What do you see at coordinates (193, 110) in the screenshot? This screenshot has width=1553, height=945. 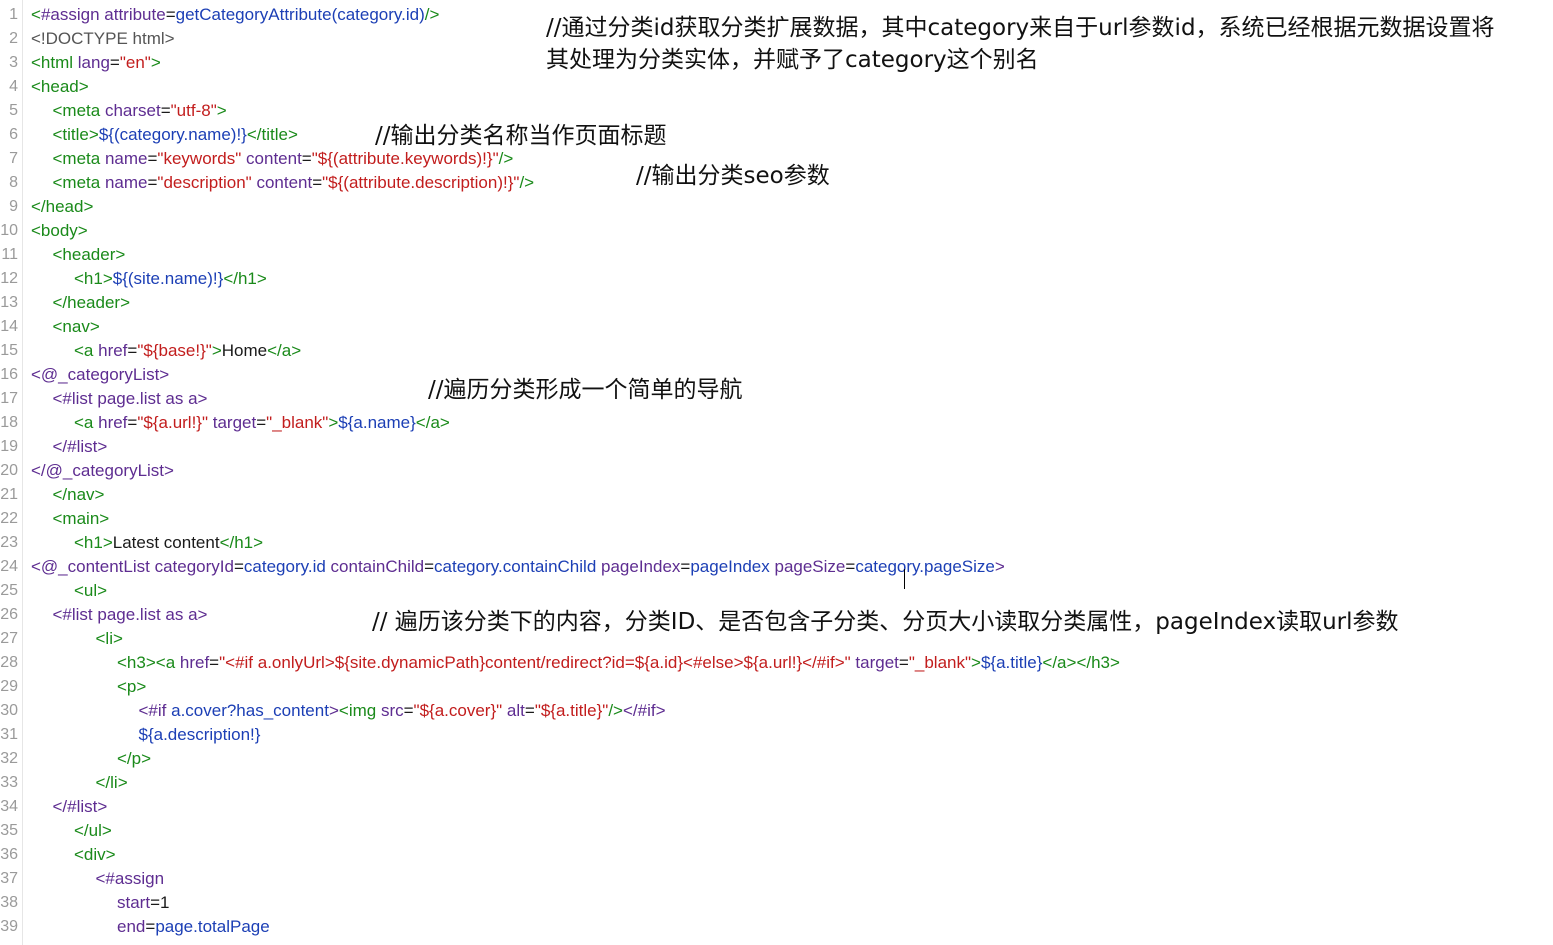 I see `code-token: "utf-8"` at bounding box center [193, 110].